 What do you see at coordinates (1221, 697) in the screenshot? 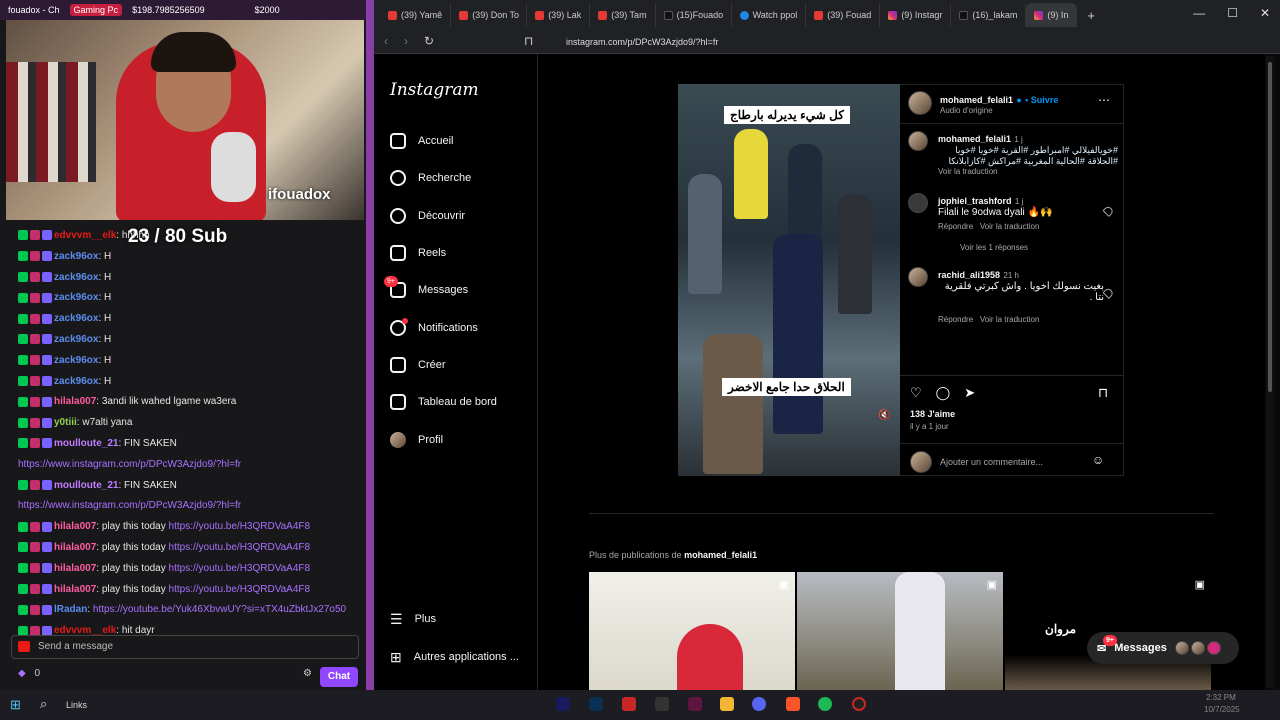
I see `clock-time: 2:32 PM` at bounding box center [1221, 697].